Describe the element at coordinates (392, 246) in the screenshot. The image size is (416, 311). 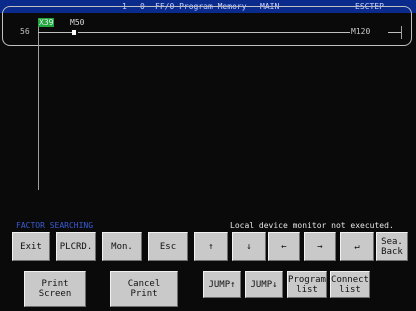
I see `search-back-button: Sea. Back` at that location.